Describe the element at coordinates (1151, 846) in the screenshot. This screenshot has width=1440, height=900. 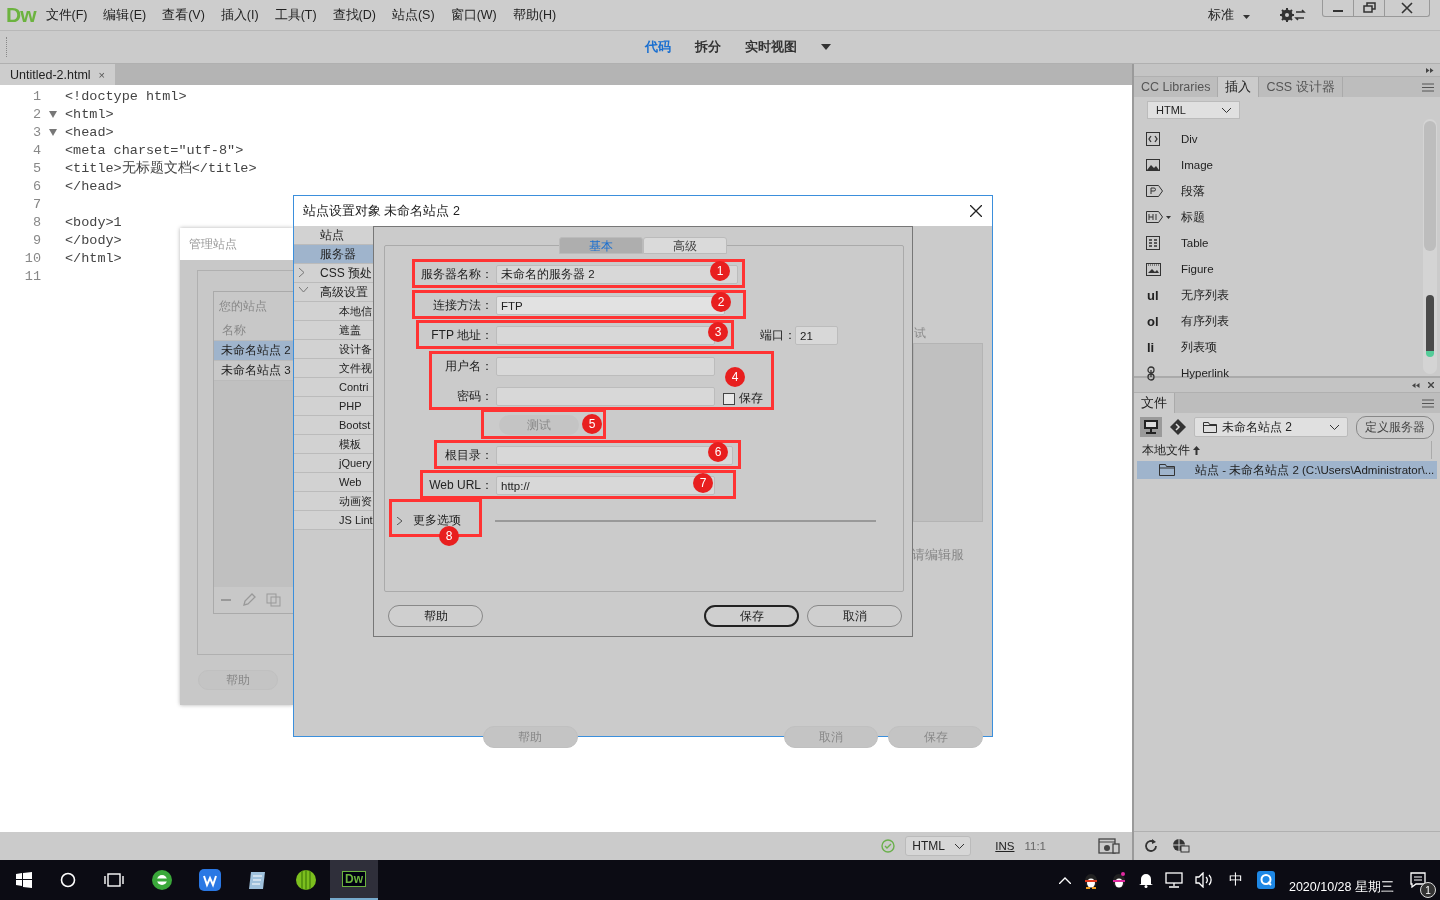
I see `refresh-icon` at that location.